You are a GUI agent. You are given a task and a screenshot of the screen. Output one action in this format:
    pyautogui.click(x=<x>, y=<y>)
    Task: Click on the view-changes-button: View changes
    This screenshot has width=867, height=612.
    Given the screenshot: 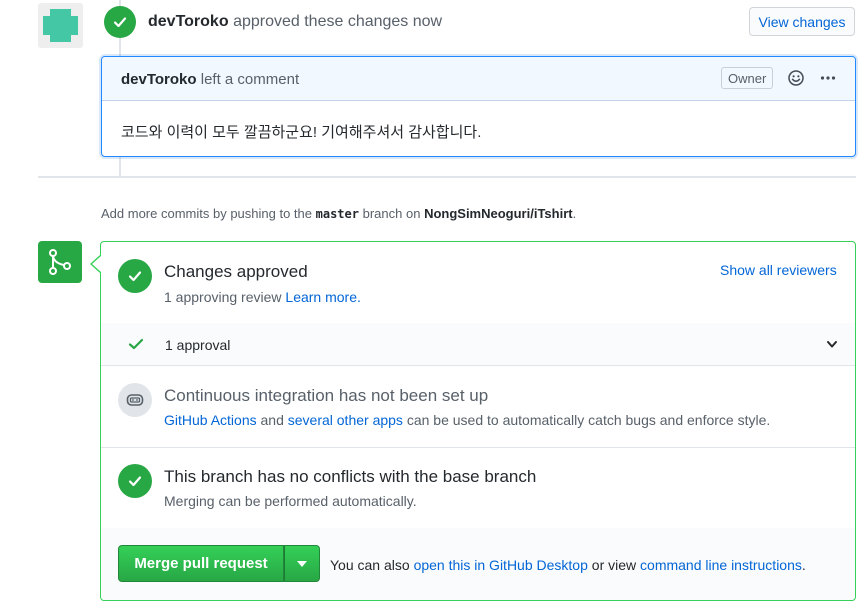 What is the action you would take?
    pyautogui.click(x=802, y=21)
    